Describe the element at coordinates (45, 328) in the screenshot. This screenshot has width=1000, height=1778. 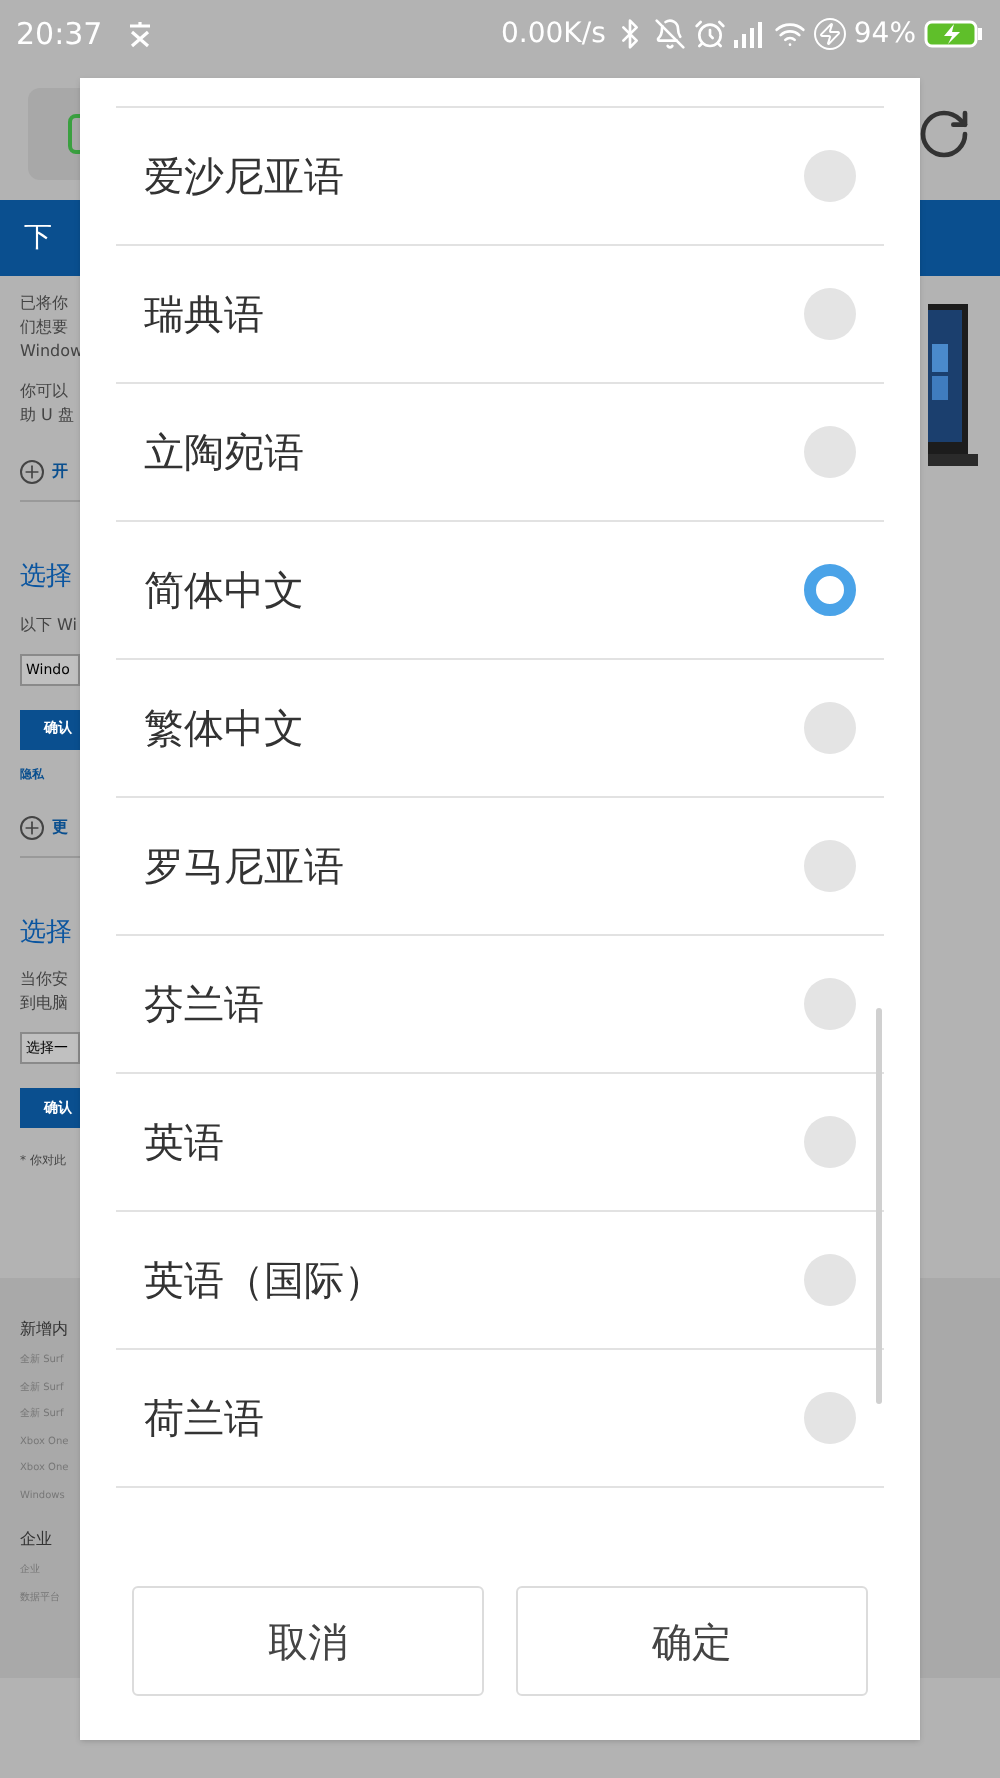
I see `page-text: 们想要` at that location.